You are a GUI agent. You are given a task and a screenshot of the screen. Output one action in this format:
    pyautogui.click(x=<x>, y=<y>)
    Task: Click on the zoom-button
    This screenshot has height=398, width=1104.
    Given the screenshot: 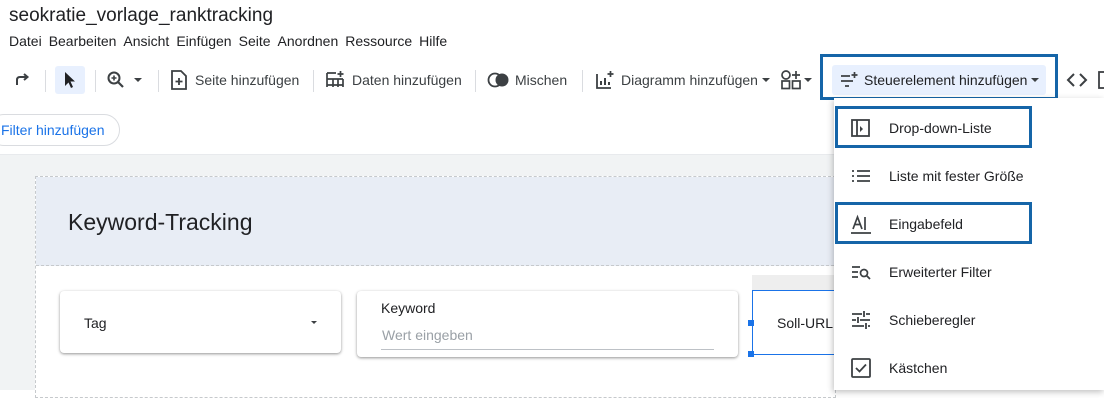 What is the action you would take?
    pyautogui.click(x=125, y=80)
    